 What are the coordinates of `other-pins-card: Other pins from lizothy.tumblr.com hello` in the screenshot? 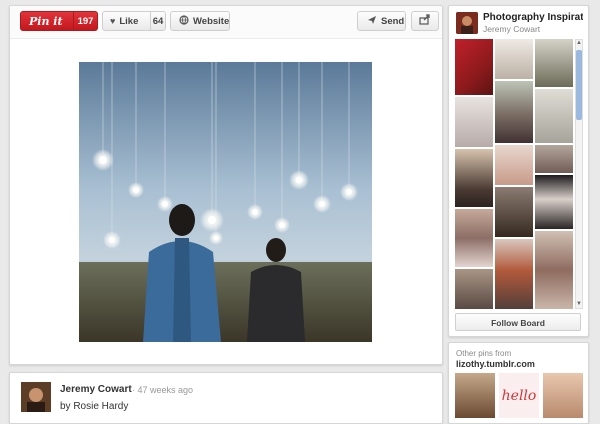 It's located at (518, 383).